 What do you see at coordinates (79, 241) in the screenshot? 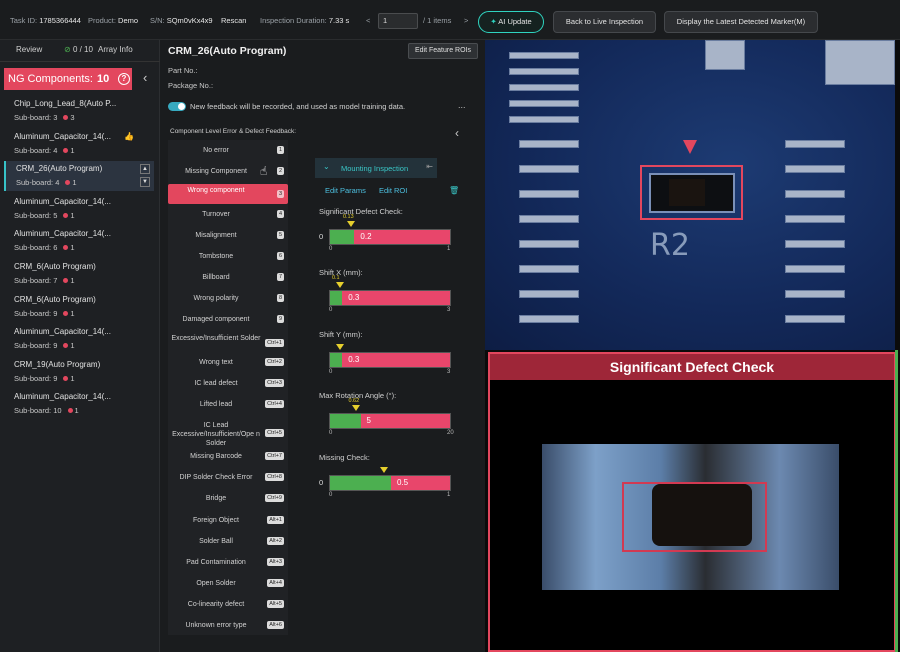
I see `ng-list-item: Aluminum_Capacitor_14(... Sub-board: 61` at bounding box center [79, 241].